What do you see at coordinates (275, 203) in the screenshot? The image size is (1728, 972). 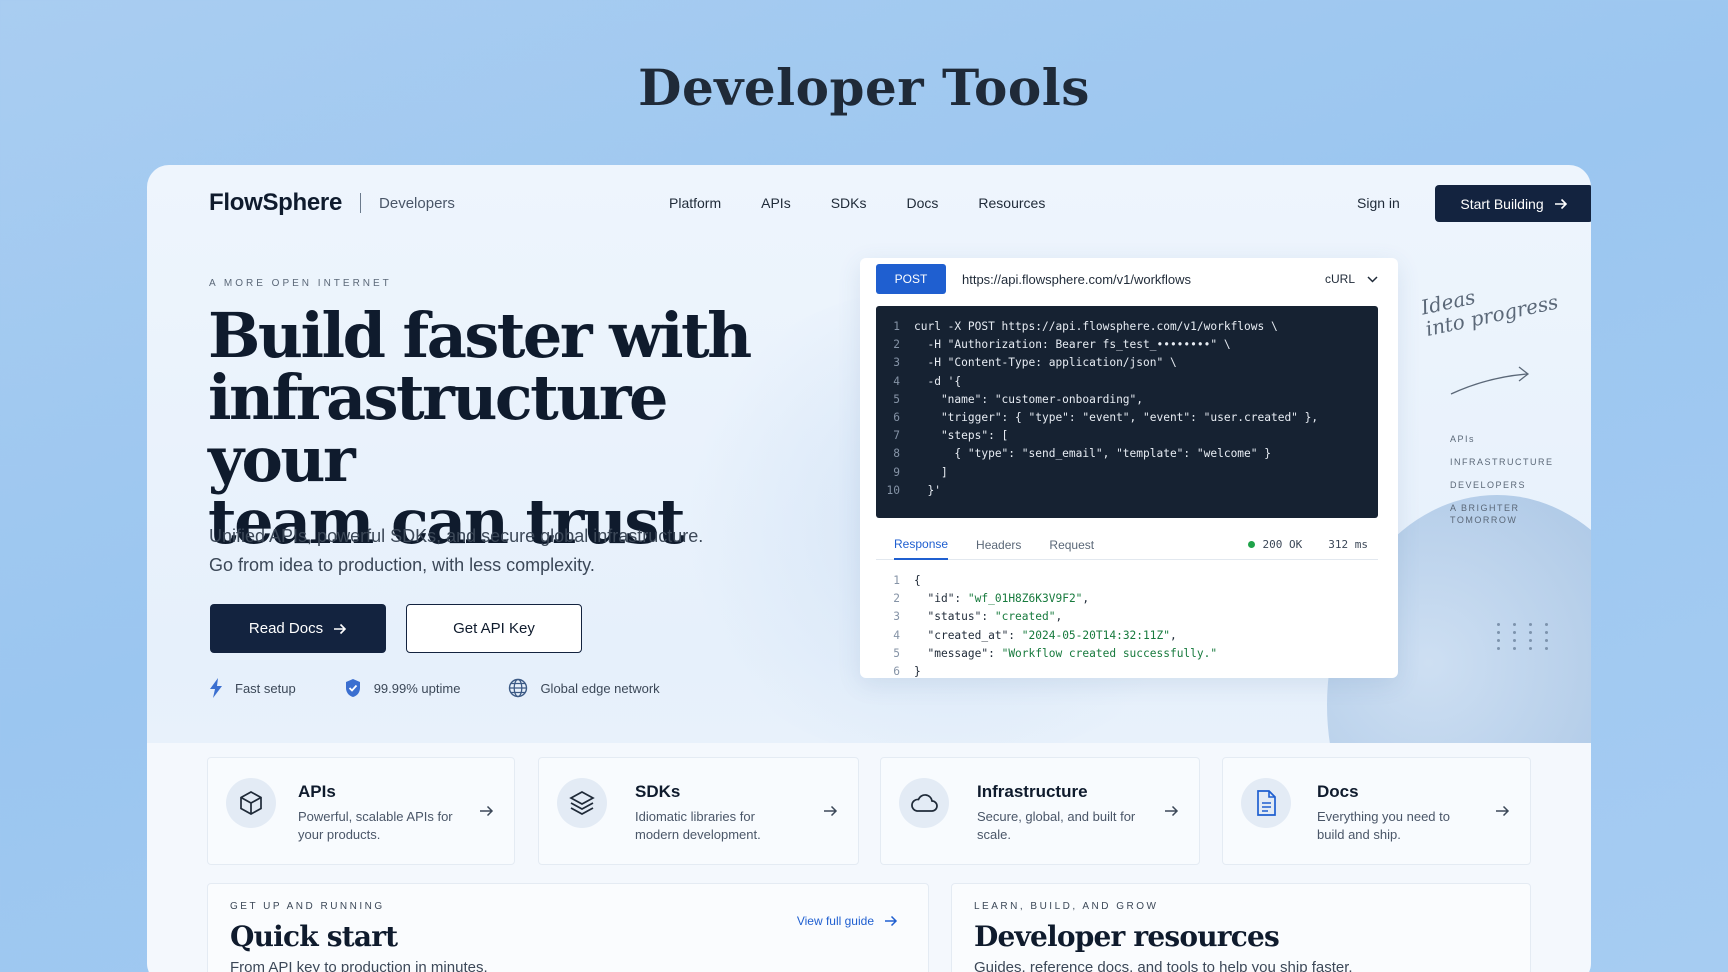 I see `logo: FlowSphere` at bounding box center [275, 203].